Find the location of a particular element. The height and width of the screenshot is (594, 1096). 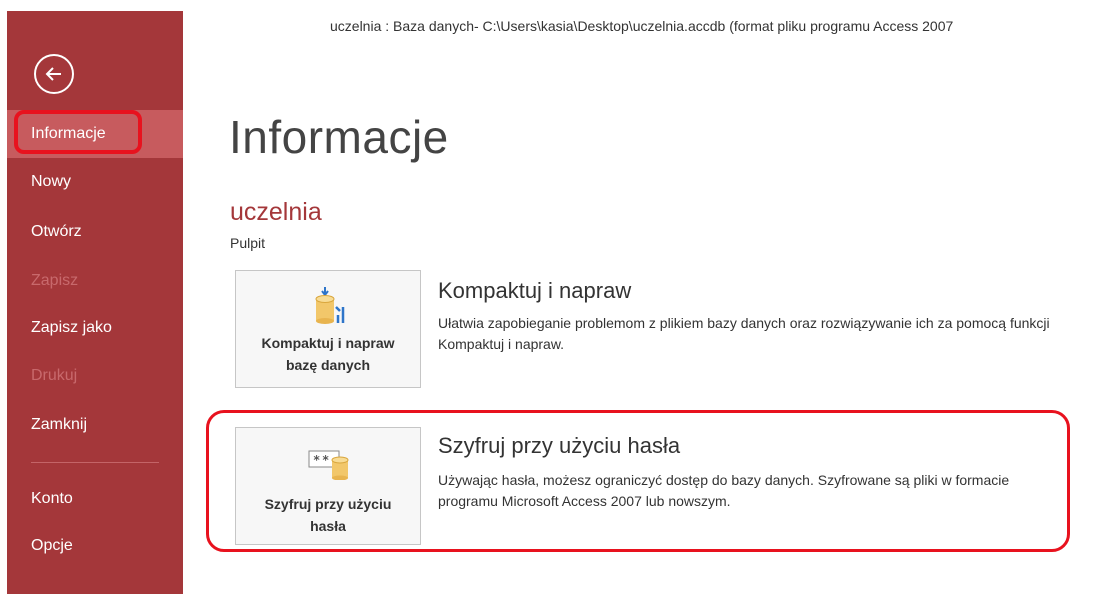

sidebar-item-nowy: Nowy is located at coordinates (95, 182).